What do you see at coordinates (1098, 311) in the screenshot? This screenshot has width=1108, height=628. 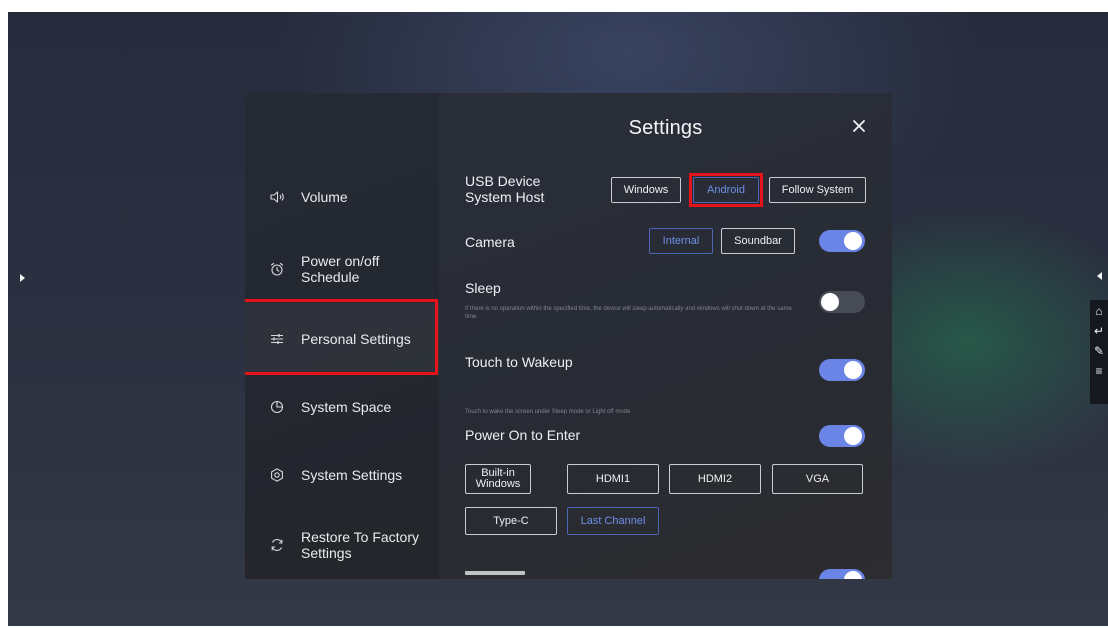 I see `home-icon: ⌂` at bounding box center [1098, 311].